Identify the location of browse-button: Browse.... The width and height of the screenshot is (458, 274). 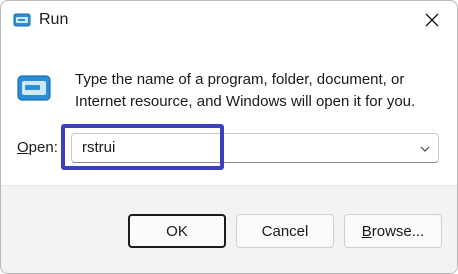
(393, 231).